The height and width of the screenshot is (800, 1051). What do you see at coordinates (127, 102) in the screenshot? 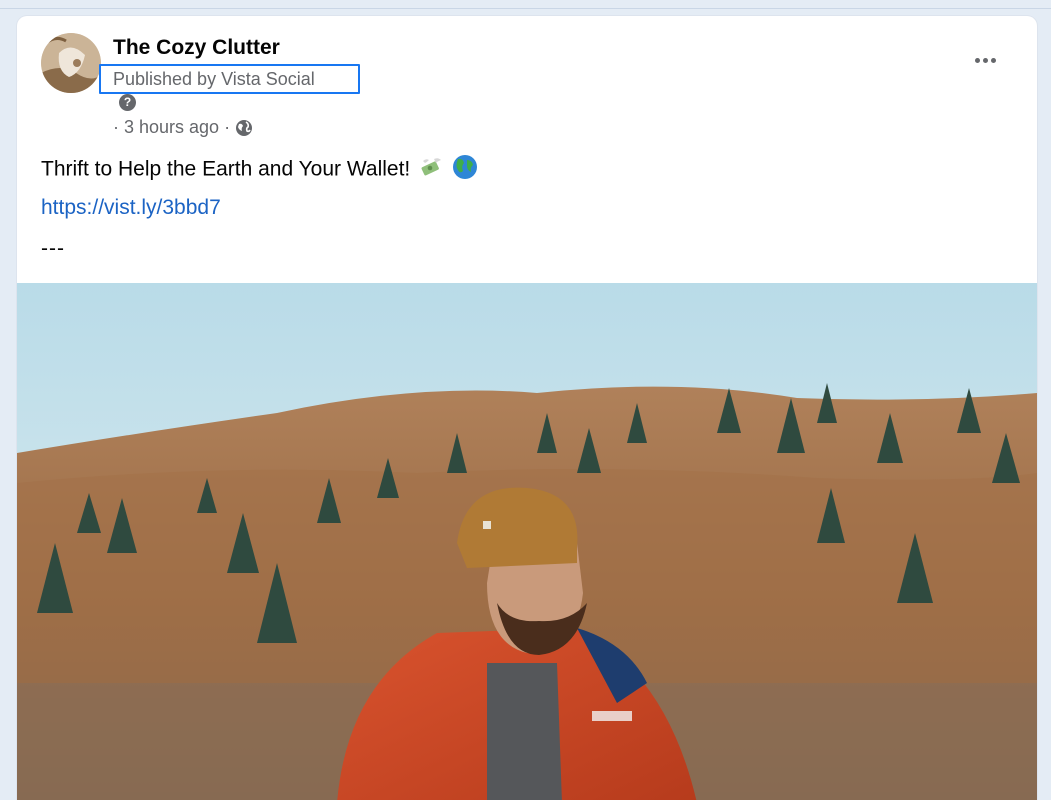
I see `help-icon: ?` at bounding box center [127, 102].